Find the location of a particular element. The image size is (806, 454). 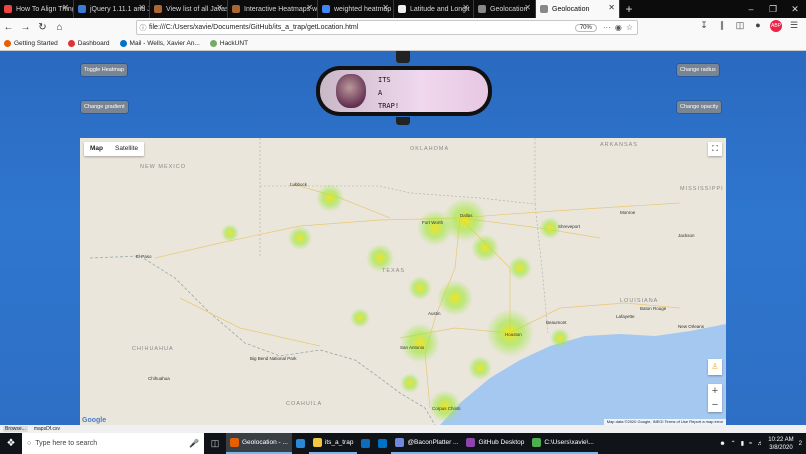

taskbar-app: GitHub Desktop is located at coordinates (495, 443).